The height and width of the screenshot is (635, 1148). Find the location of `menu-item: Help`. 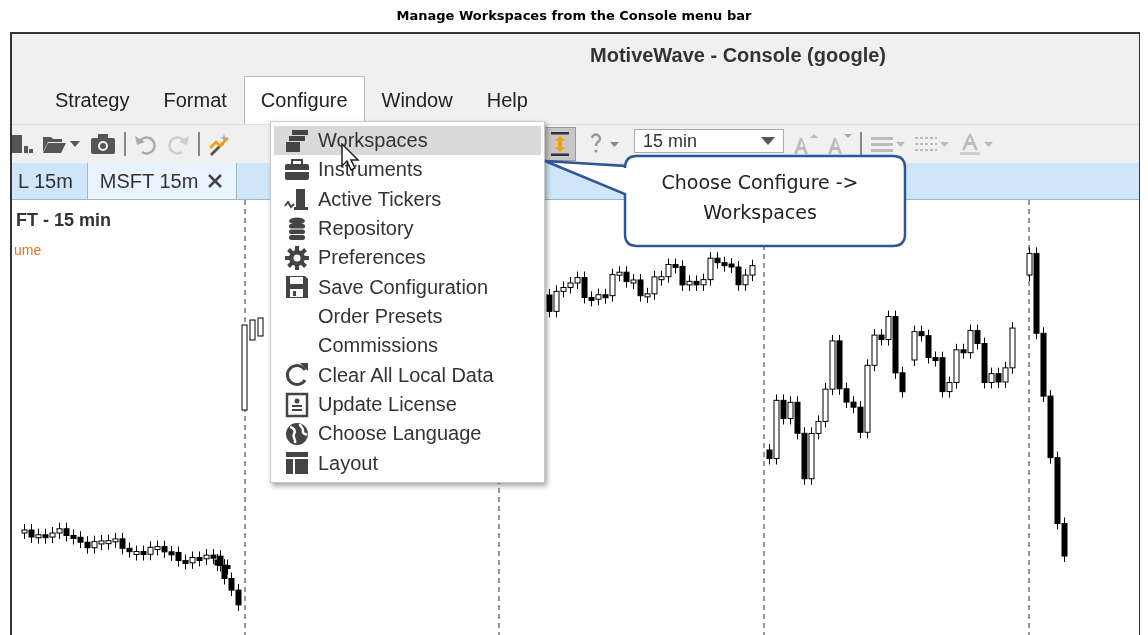

menu-item: Help is located at coordinates (507, 100).